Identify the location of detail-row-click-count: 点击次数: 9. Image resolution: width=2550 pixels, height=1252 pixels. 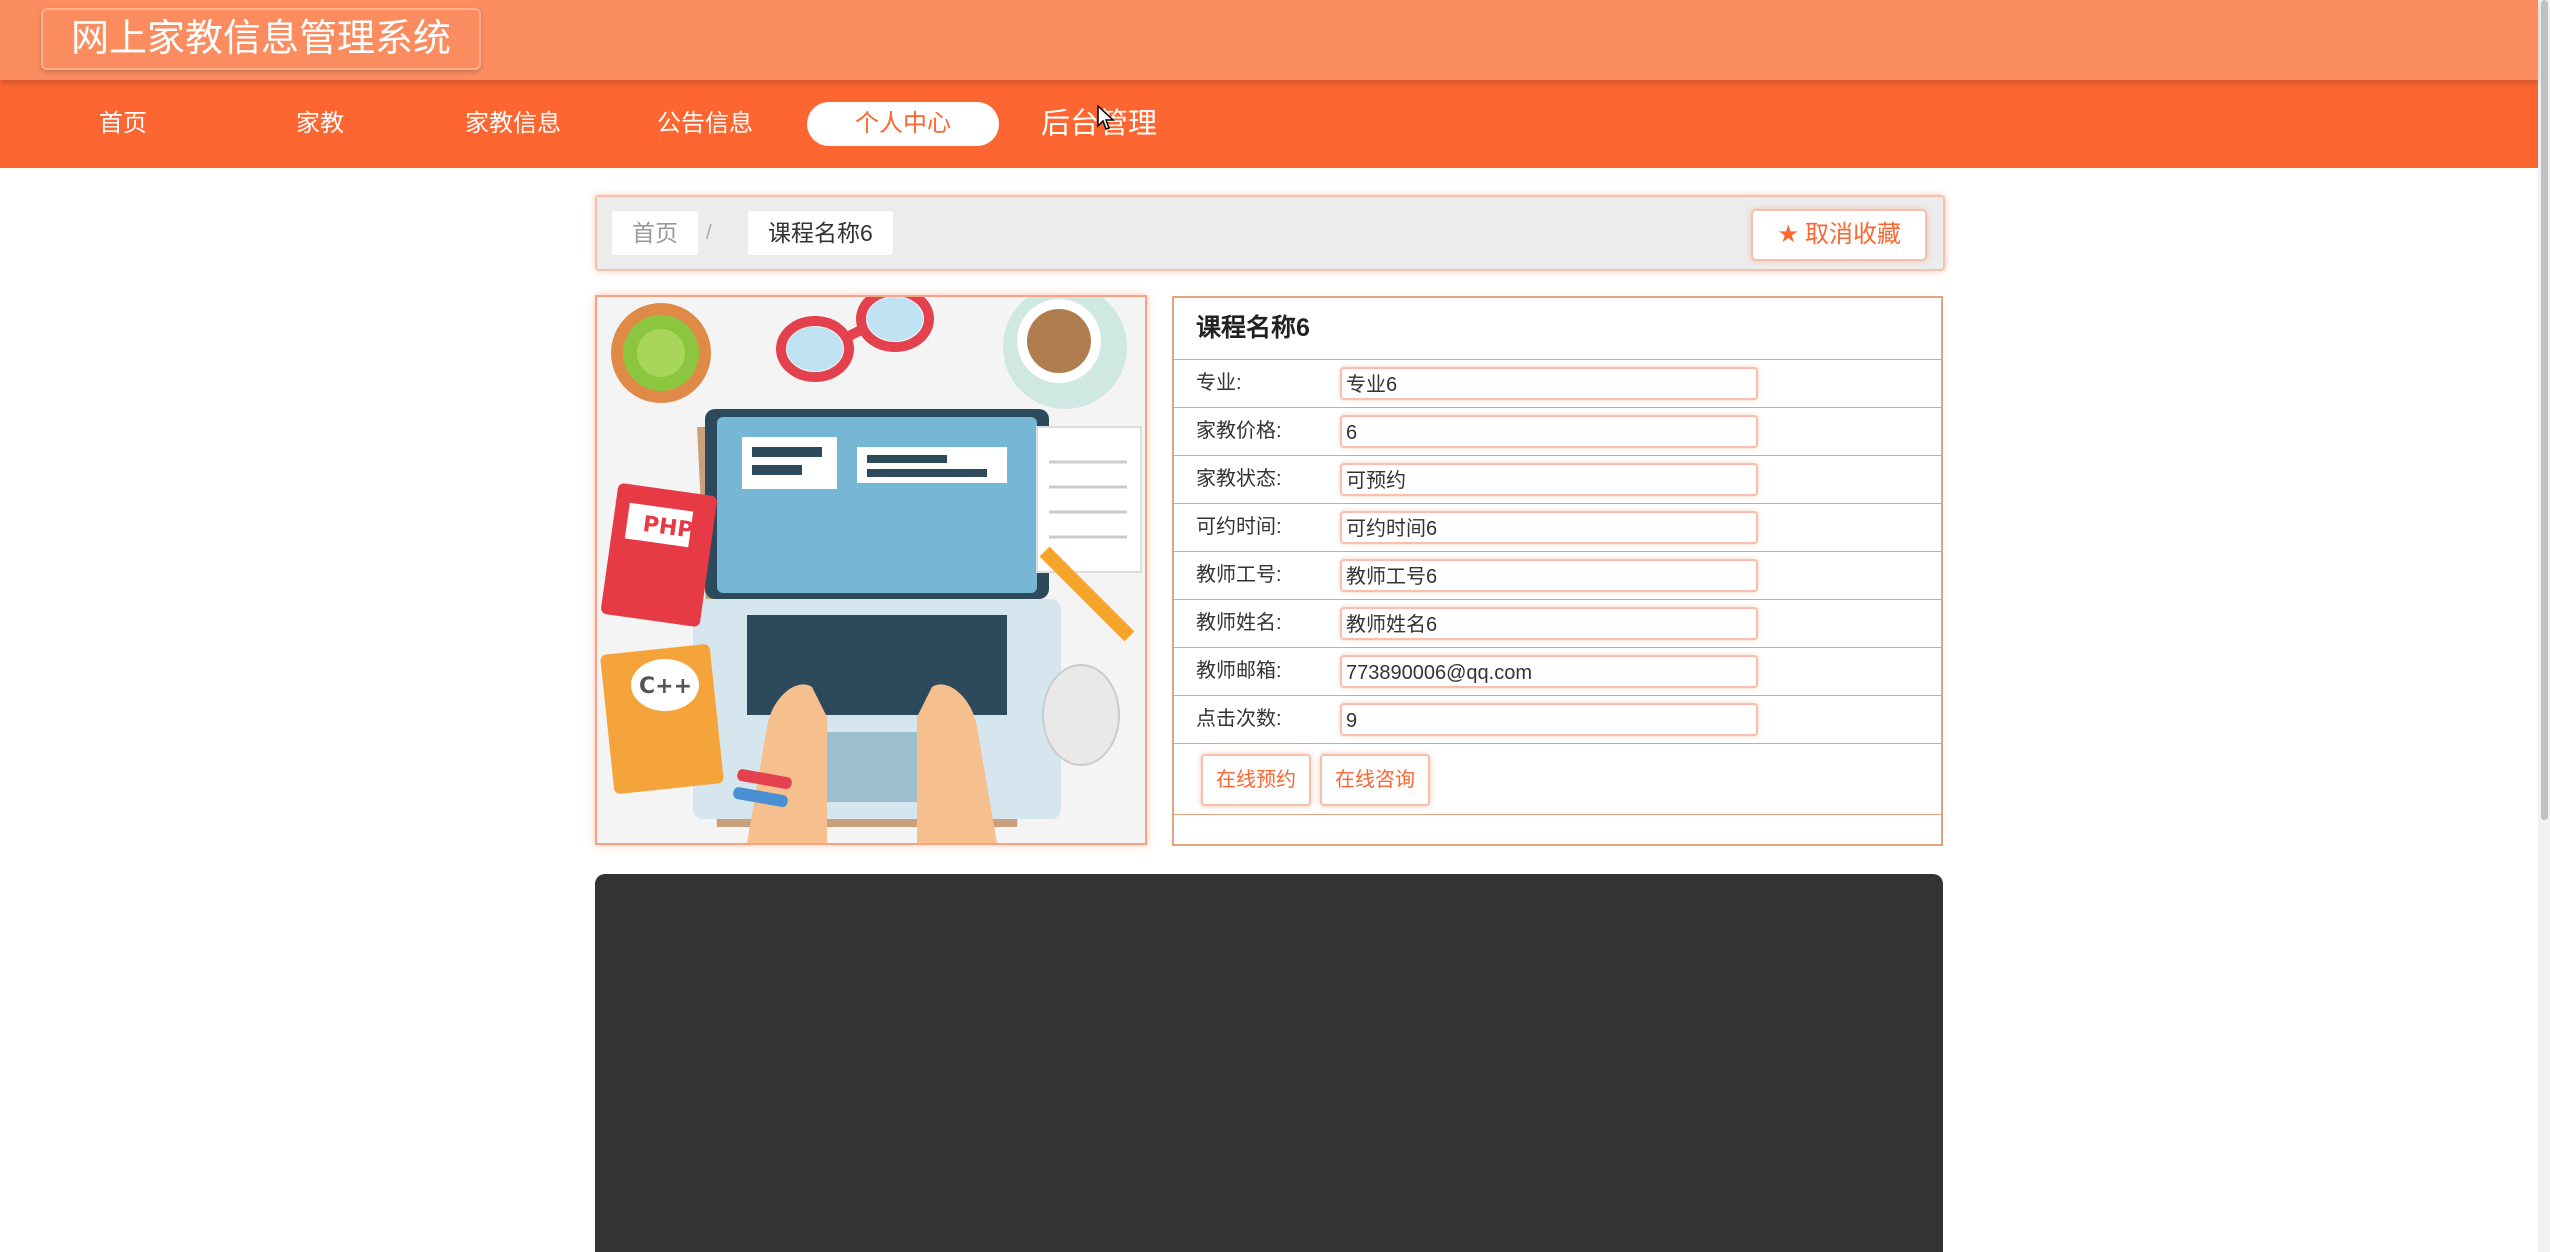
(1557, 720).